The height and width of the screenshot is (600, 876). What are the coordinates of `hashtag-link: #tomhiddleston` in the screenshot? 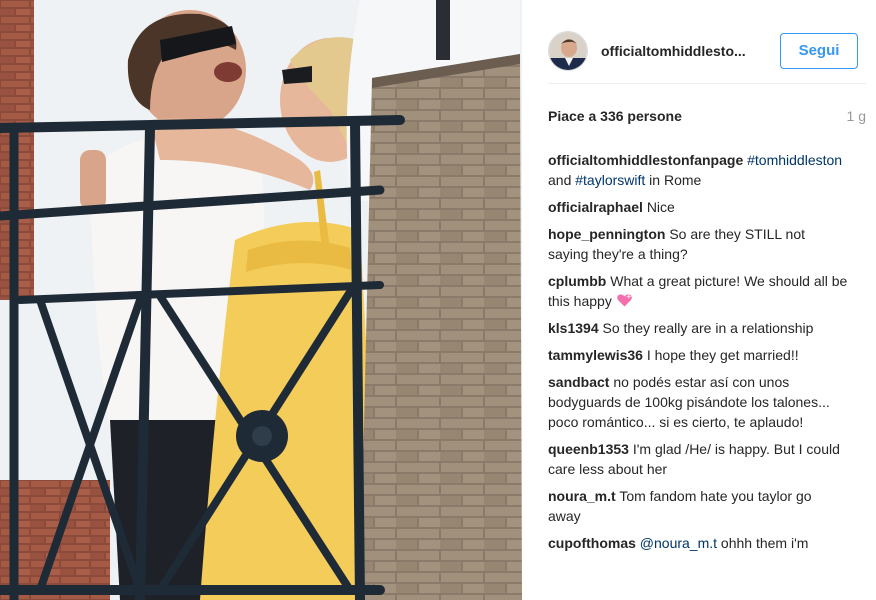 It's located at (794, 160).